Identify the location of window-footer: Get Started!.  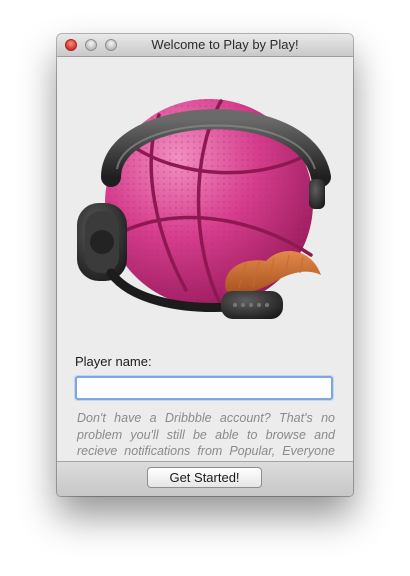
(205, 478).